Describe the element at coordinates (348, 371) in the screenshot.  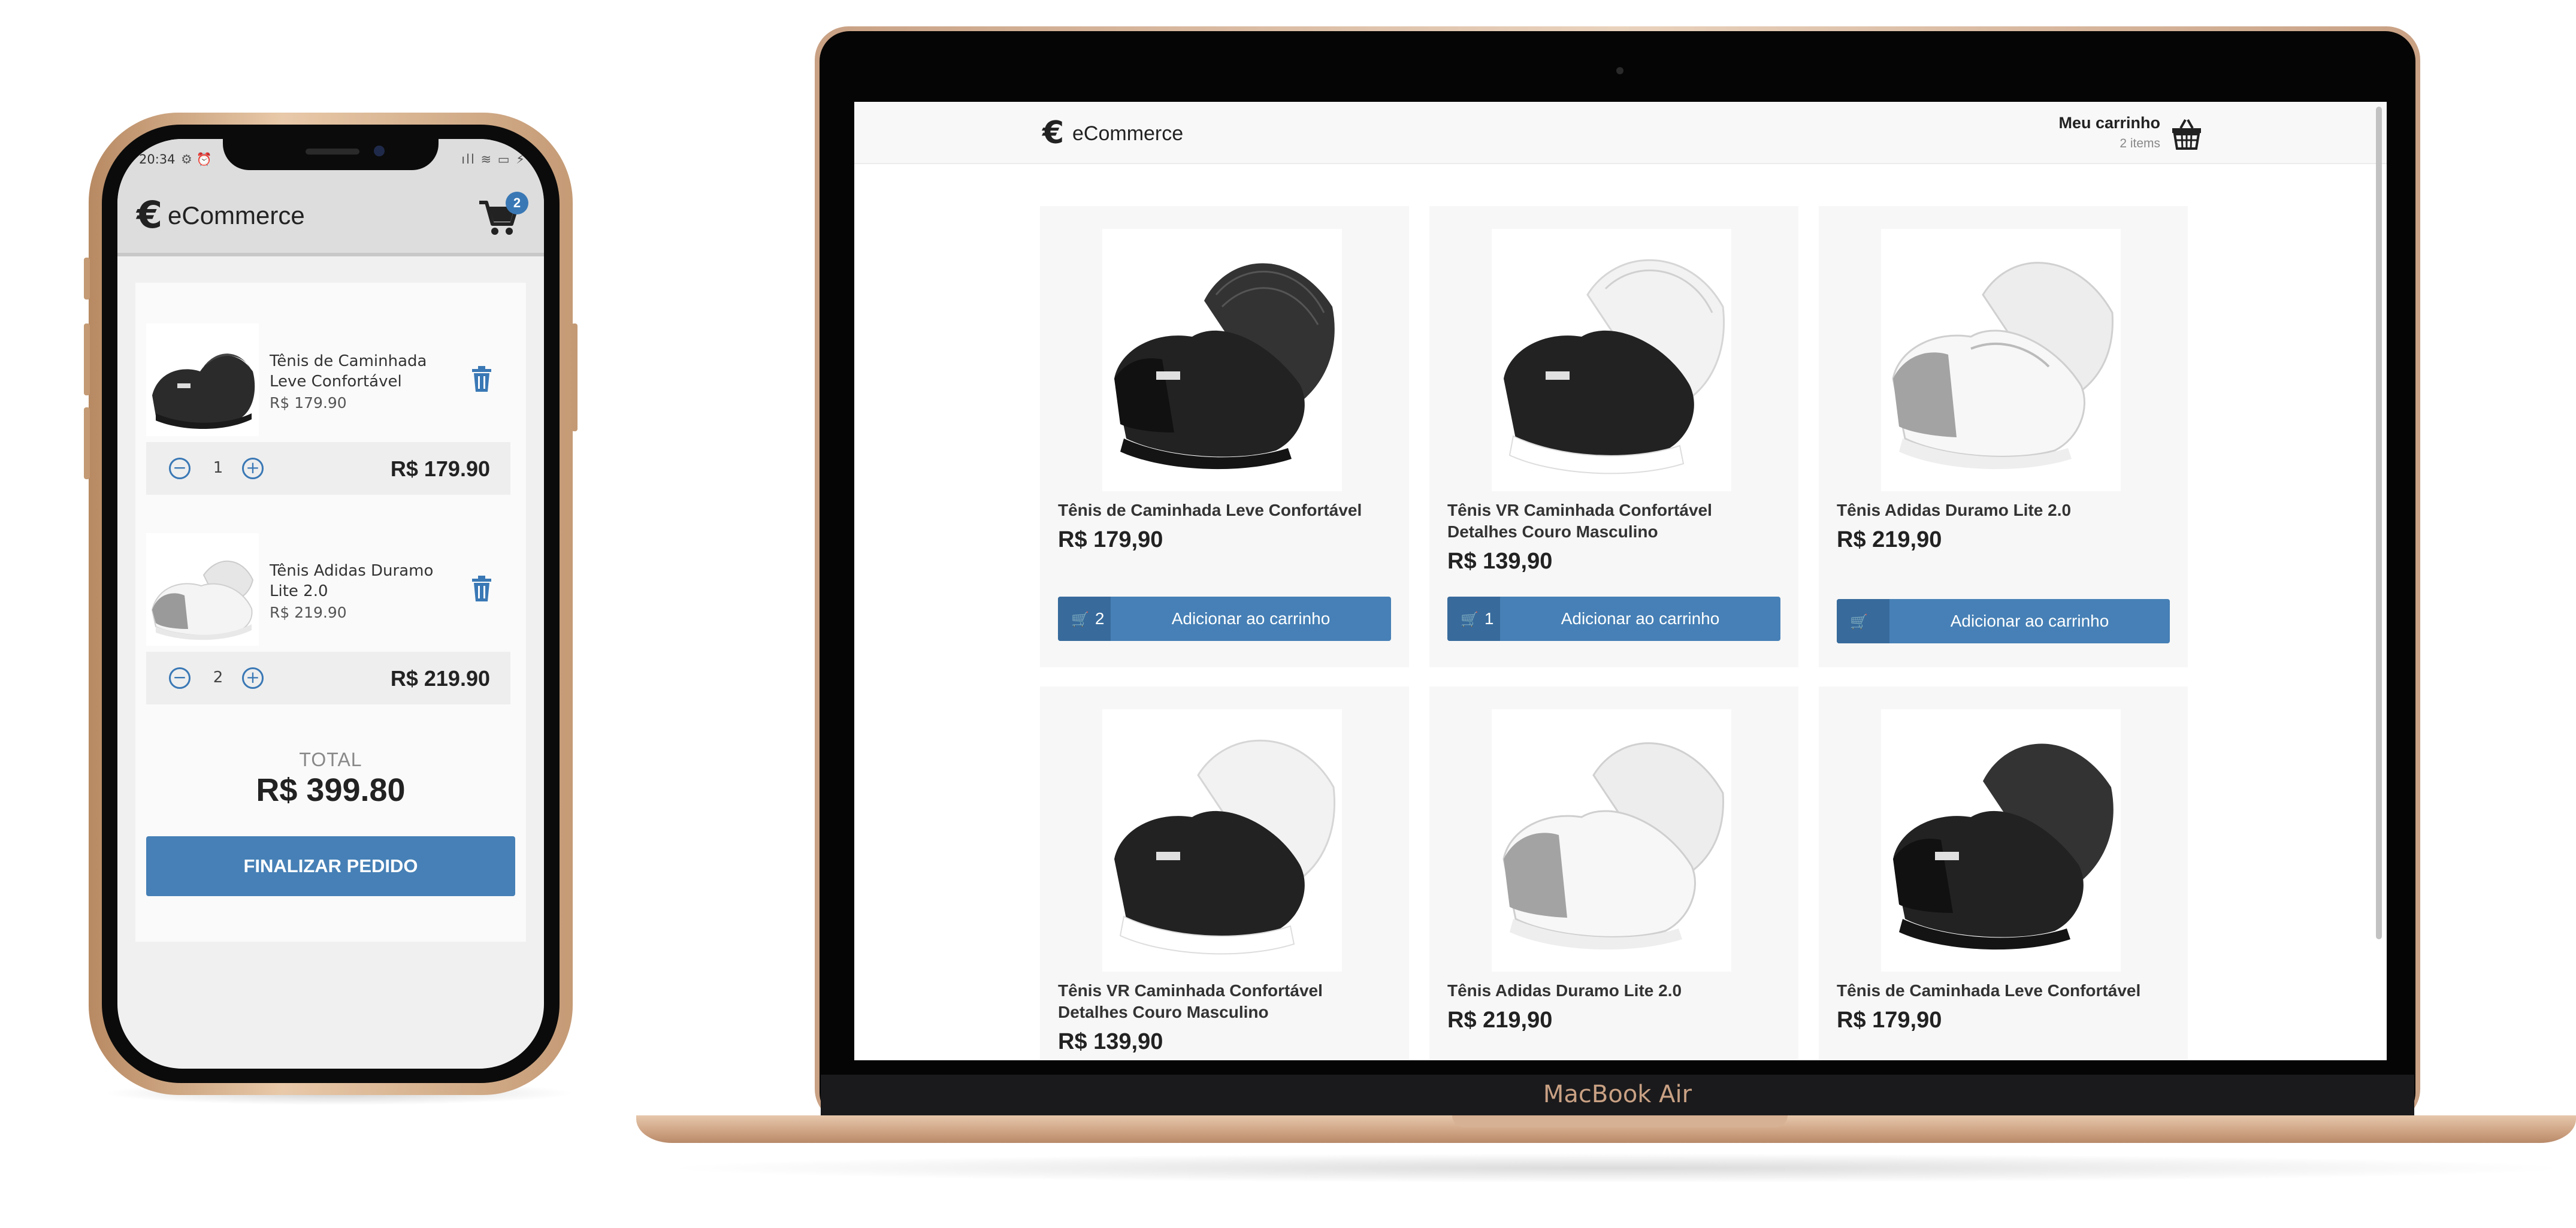
I see `cart-item-name: Tênis de Caminhada Leve Confortável` at that location.